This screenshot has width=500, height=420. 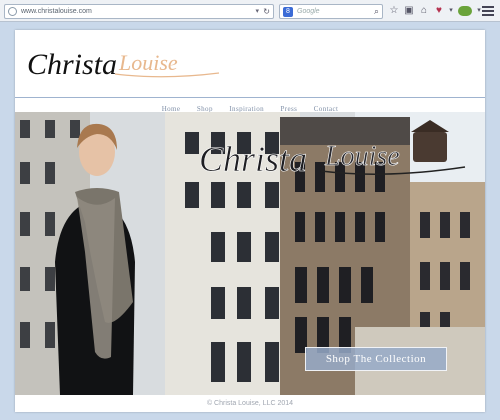 What do you see at coordinates (257, 12) in the screenshot?
I see `dropdown-icon: ▾` at bounding box center [257, 12].